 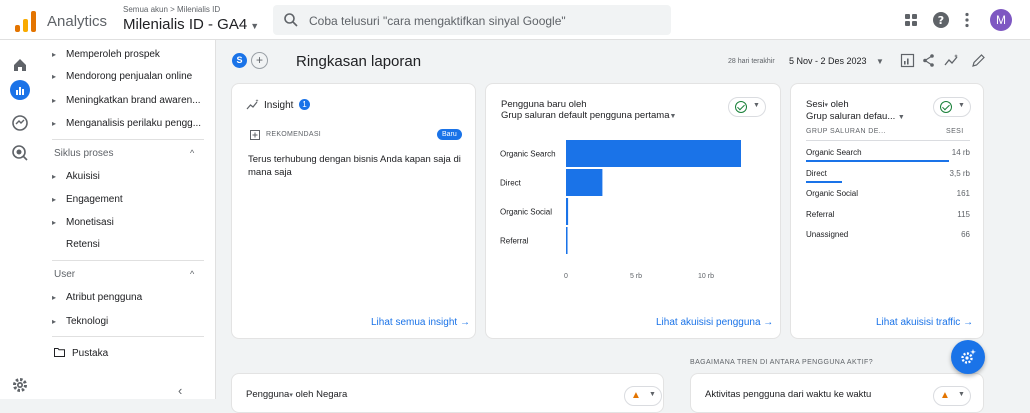 What do you see at coordinates (449, 134) in the screenshot?
I see `new-badge: Baru` at bounding box center [449, 134].